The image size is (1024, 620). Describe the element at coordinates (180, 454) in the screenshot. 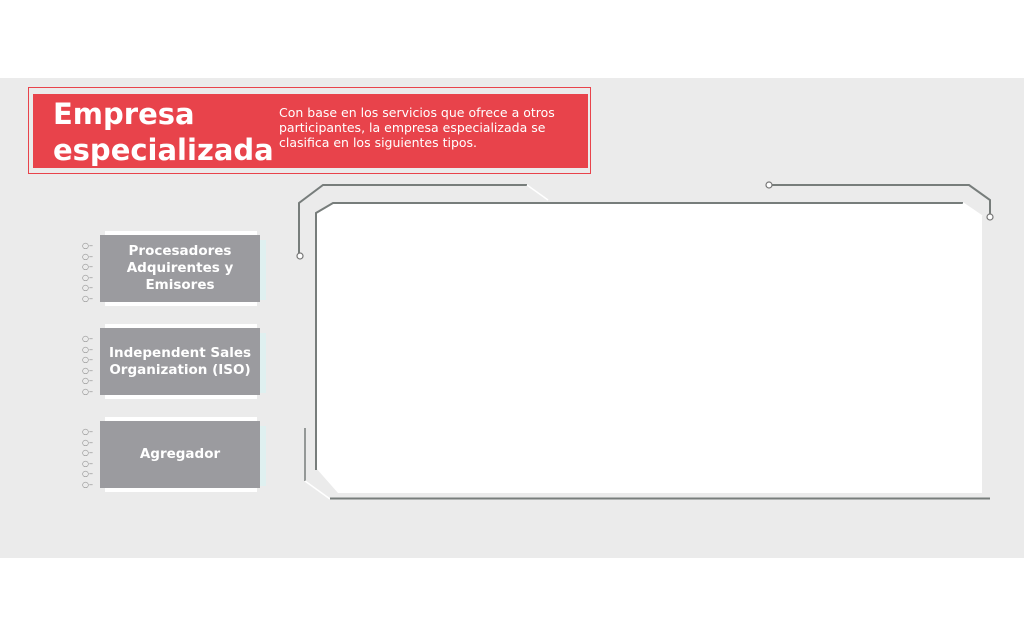

I see `category-button: Agregador` at that location.